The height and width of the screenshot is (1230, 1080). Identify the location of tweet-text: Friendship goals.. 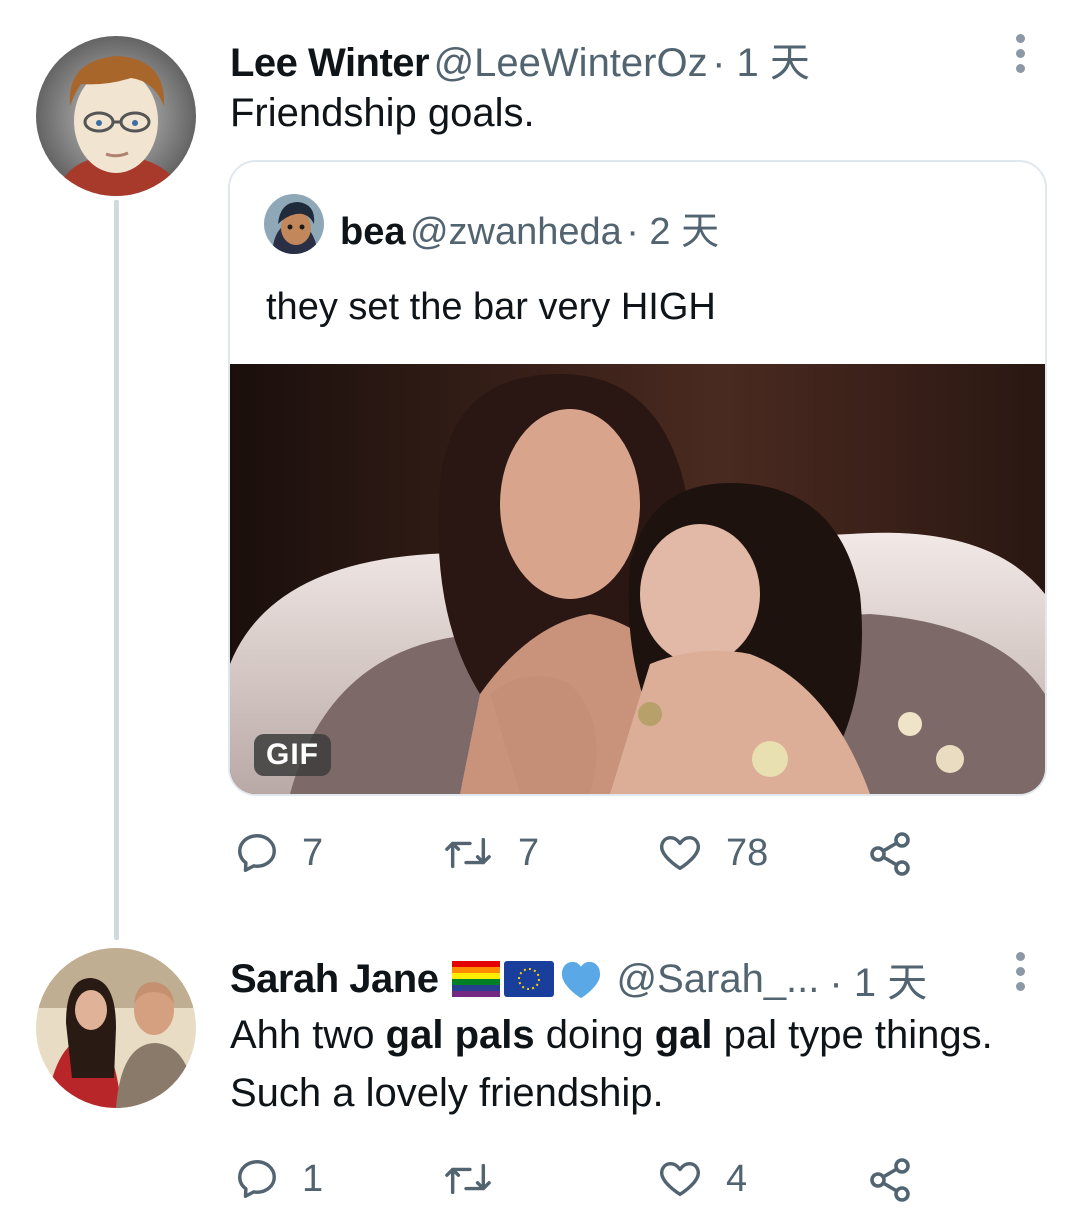
(382, 113).